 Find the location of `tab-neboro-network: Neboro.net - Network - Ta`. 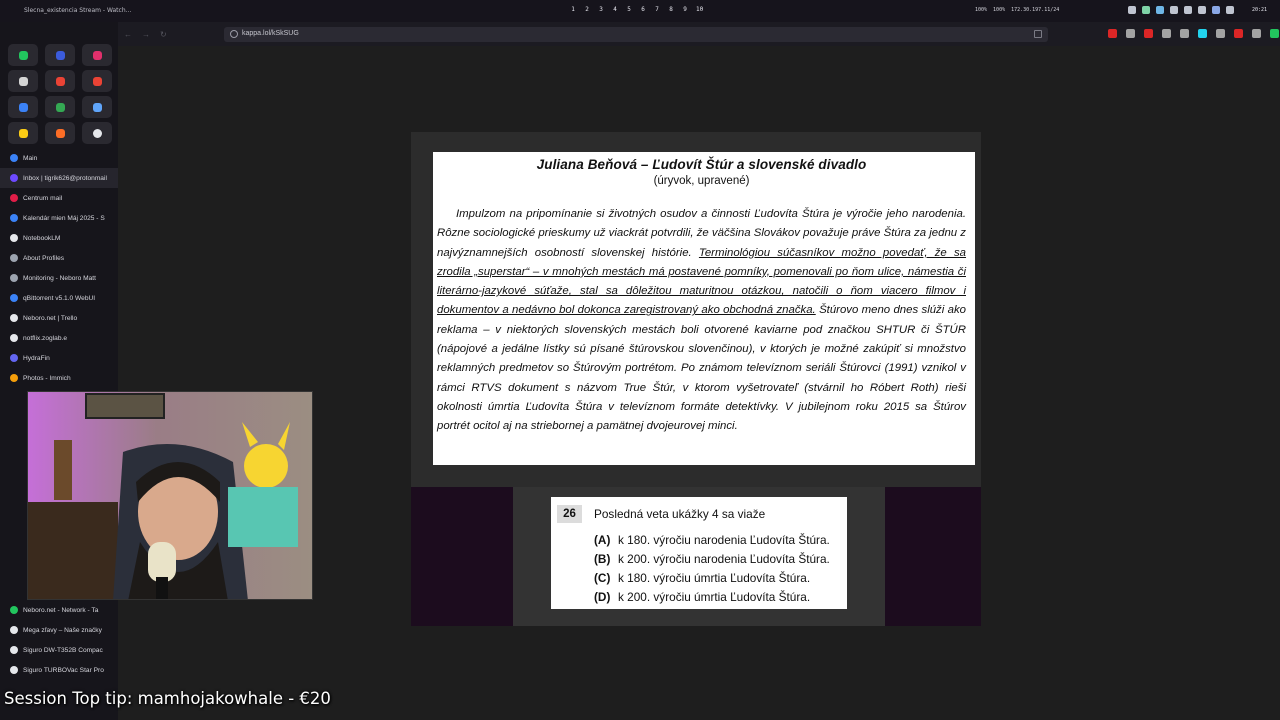

tab-neboro-network: Neboro.net - Network - Ta is located at coordinates (59, 610).